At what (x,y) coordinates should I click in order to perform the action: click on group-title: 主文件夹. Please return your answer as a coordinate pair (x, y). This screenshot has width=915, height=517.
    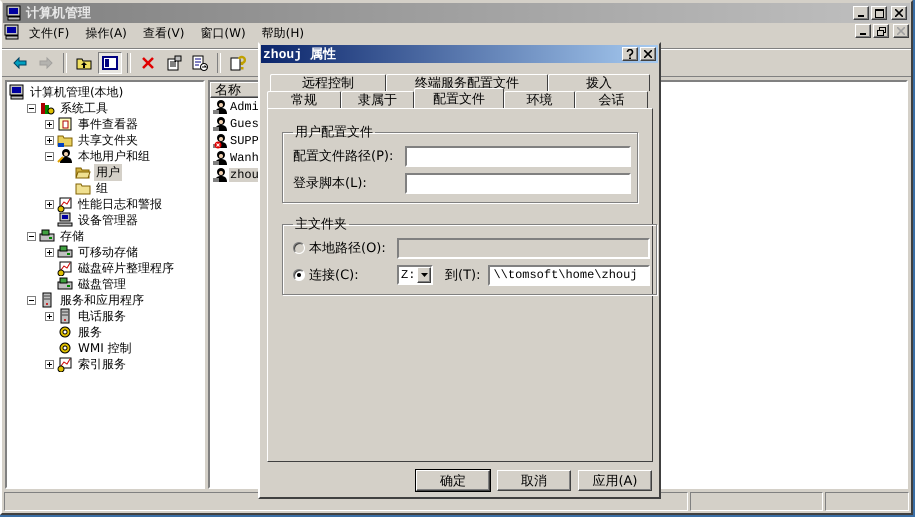
    Looking at the image, I should click on (321, 224).